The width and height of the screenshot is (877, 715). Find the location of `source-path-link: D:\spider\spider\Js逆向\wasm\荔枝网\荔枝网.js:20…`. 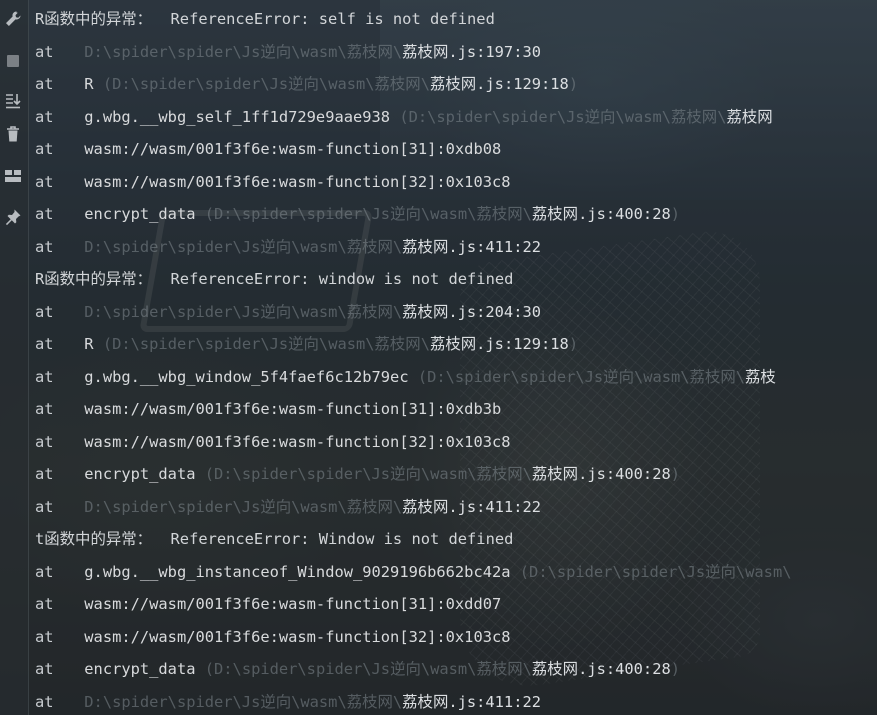

source-path-link: D:\spider\spider\Js逆向\wasm\荔枝网\荔枝网.js:20… is located at coordinates (312, 312).